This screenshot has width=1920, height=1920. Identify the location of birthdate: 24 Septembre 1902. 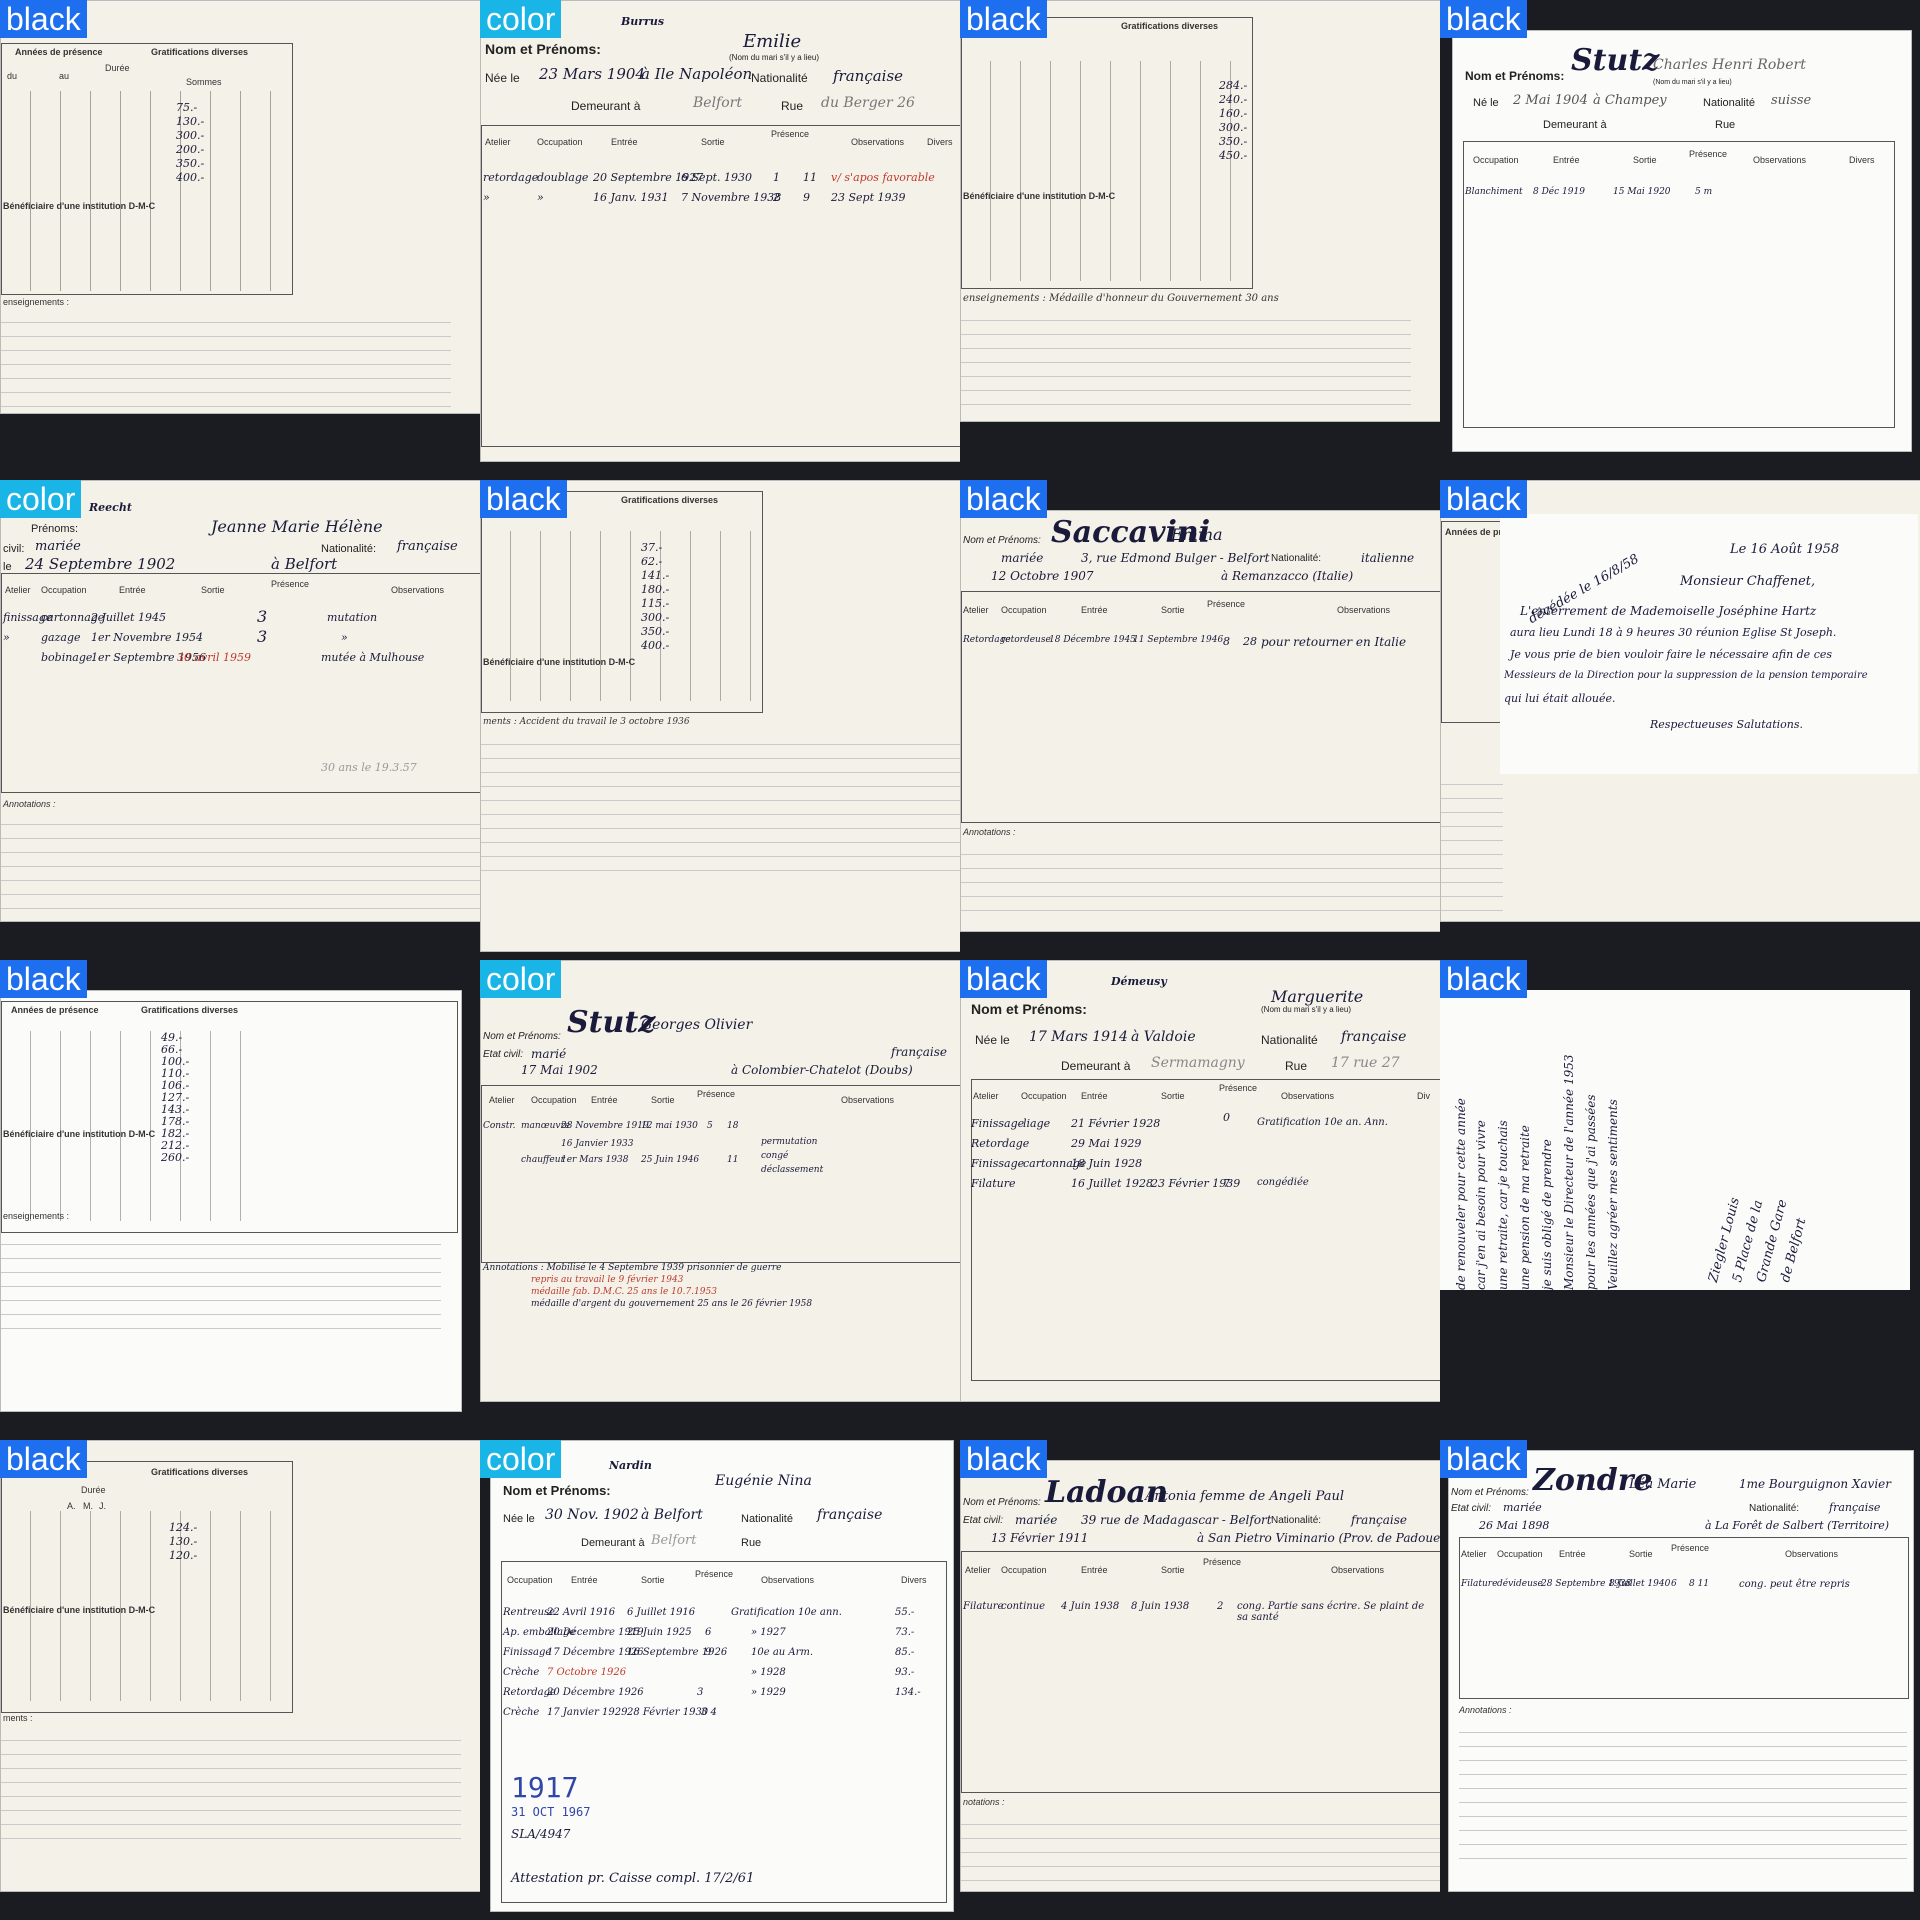
(100, 564).